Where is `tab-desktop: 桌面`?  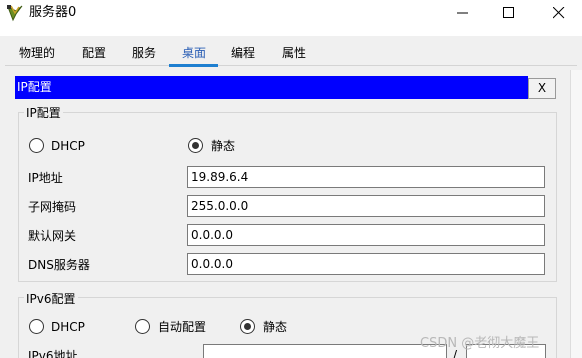
tab-desktop: 桌面 is located at coordinates (194, 53).